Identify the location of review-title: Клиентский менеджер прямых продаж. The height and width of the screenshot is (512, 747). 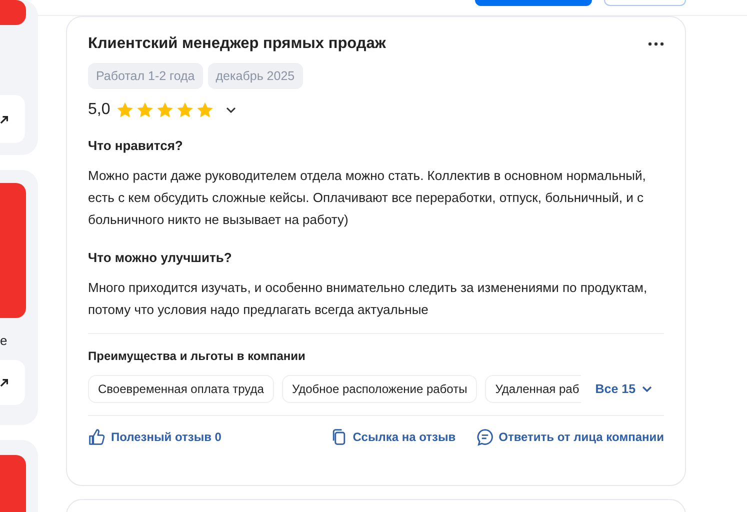
(237, 44).